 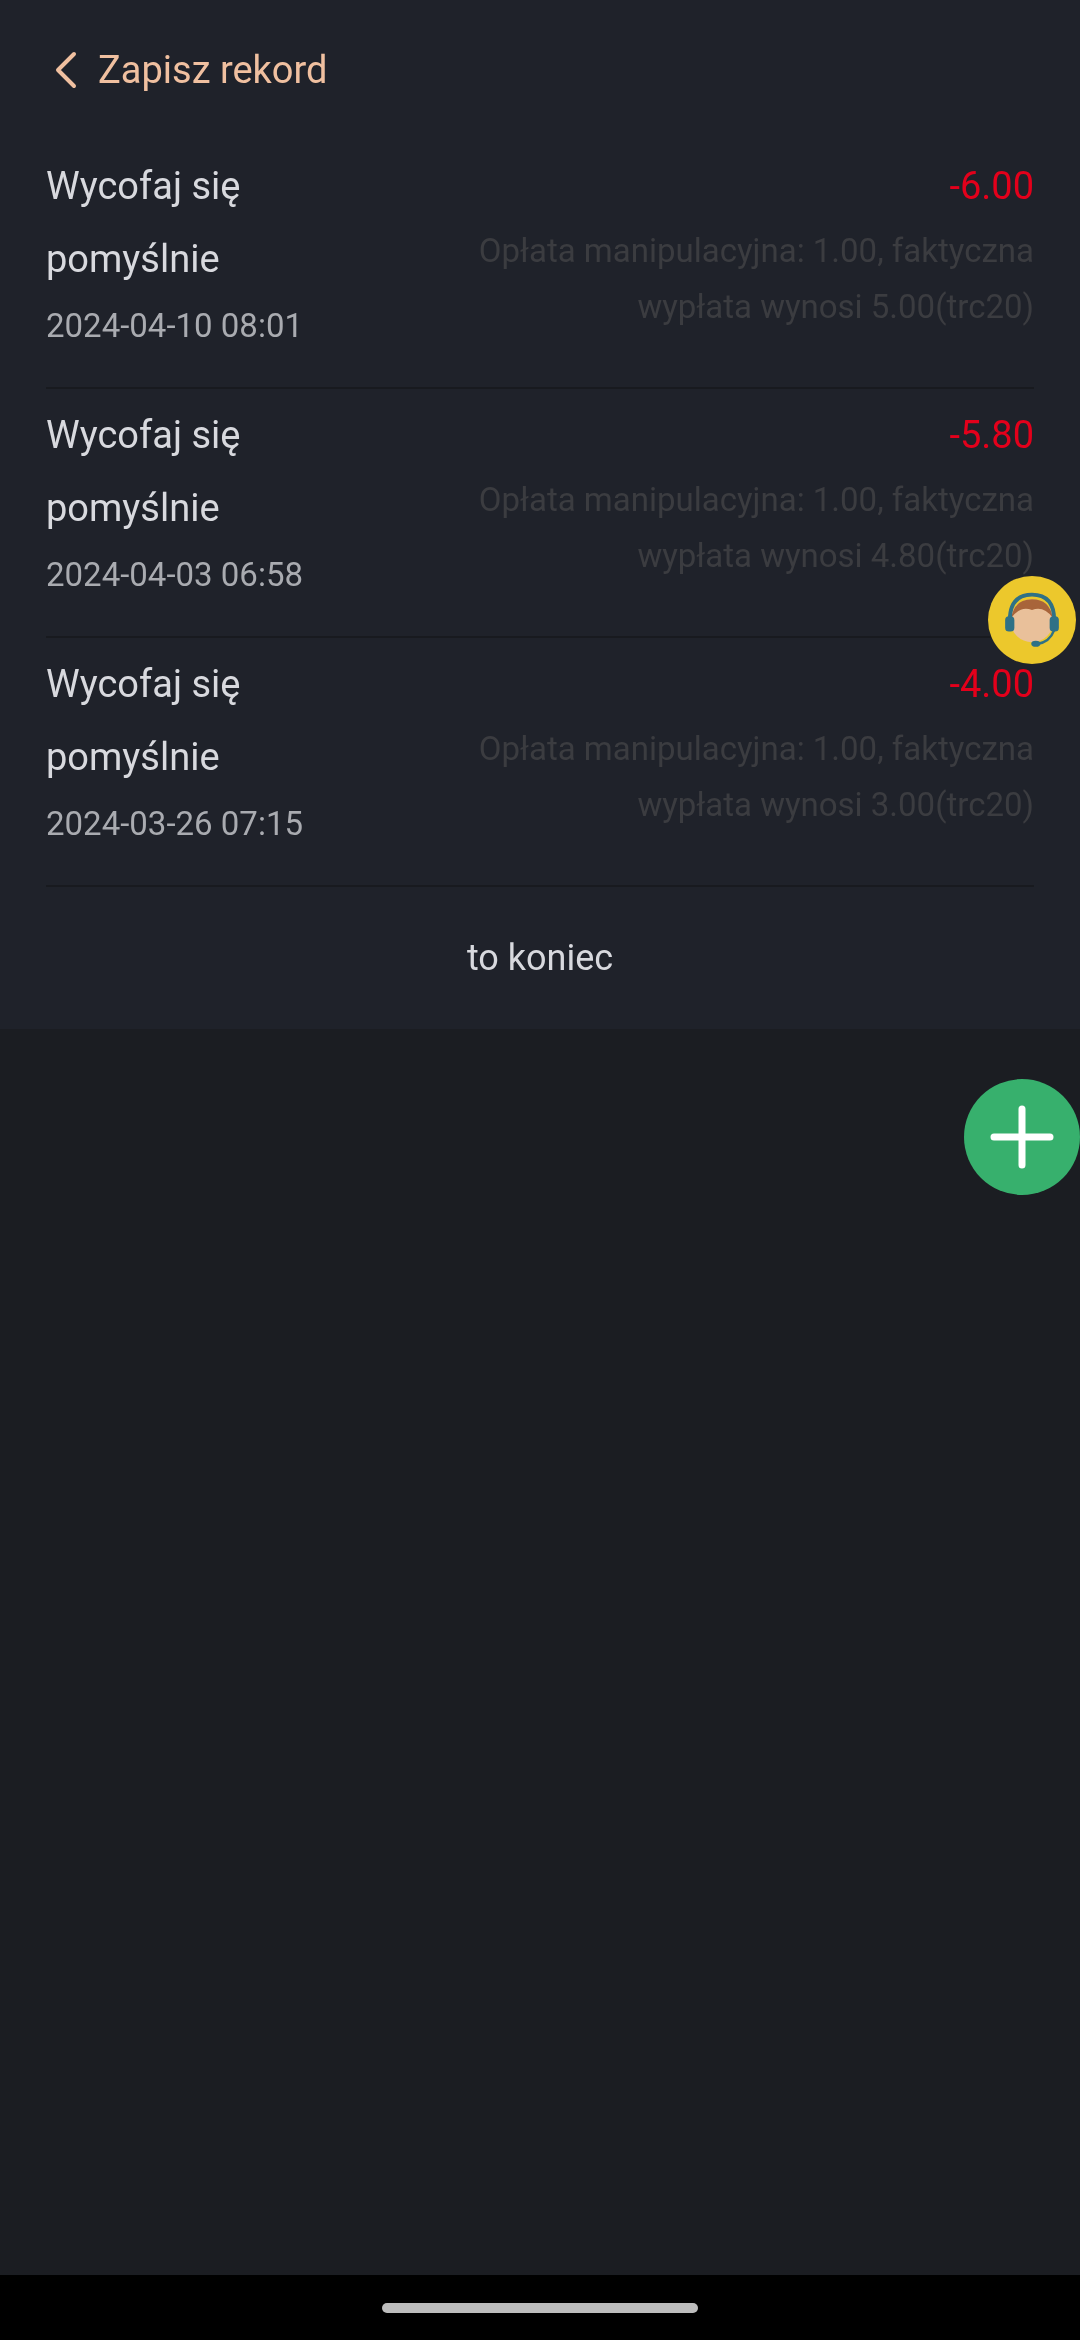 What do you see at coordinates (213, 70) in the screenshot?
I see `page-title: Zapisz rekord` at bounding box center [213, 70].